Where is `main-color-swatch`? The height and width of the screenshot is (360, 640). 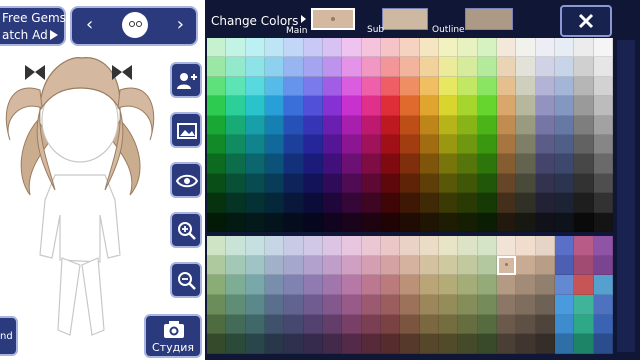 main-color-swatch is located at coordinates (333, 19).